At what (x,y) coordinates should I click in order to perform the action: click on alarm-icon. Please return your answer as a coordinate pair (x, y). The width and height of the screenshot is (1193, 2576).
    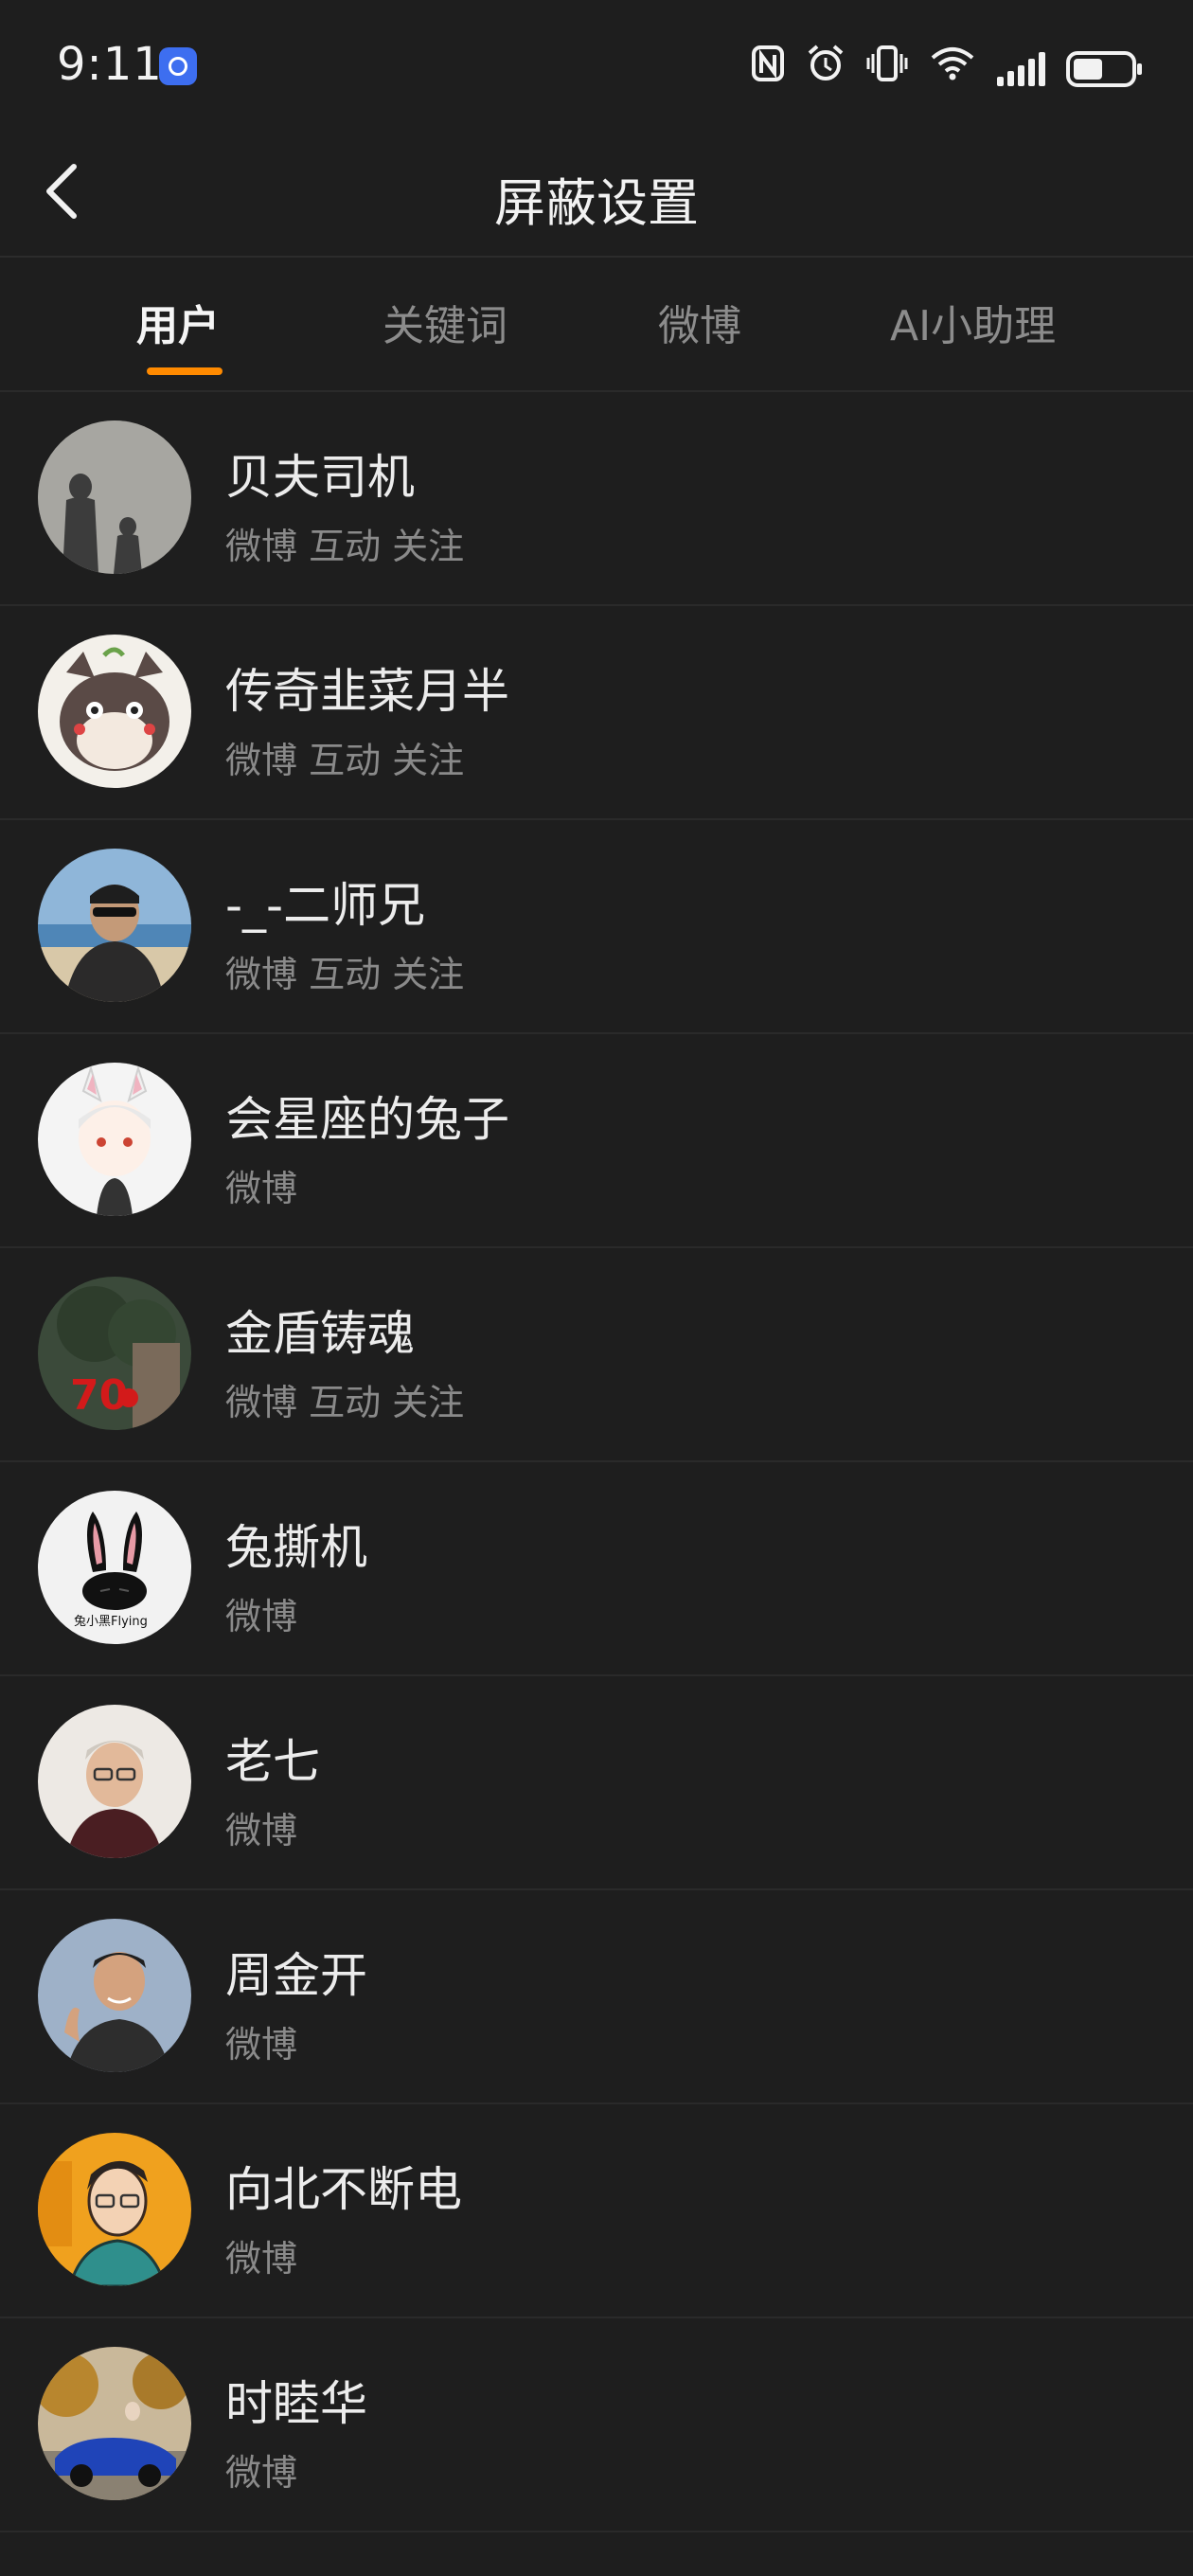
    Looking at the image, I should click on (826, 69).